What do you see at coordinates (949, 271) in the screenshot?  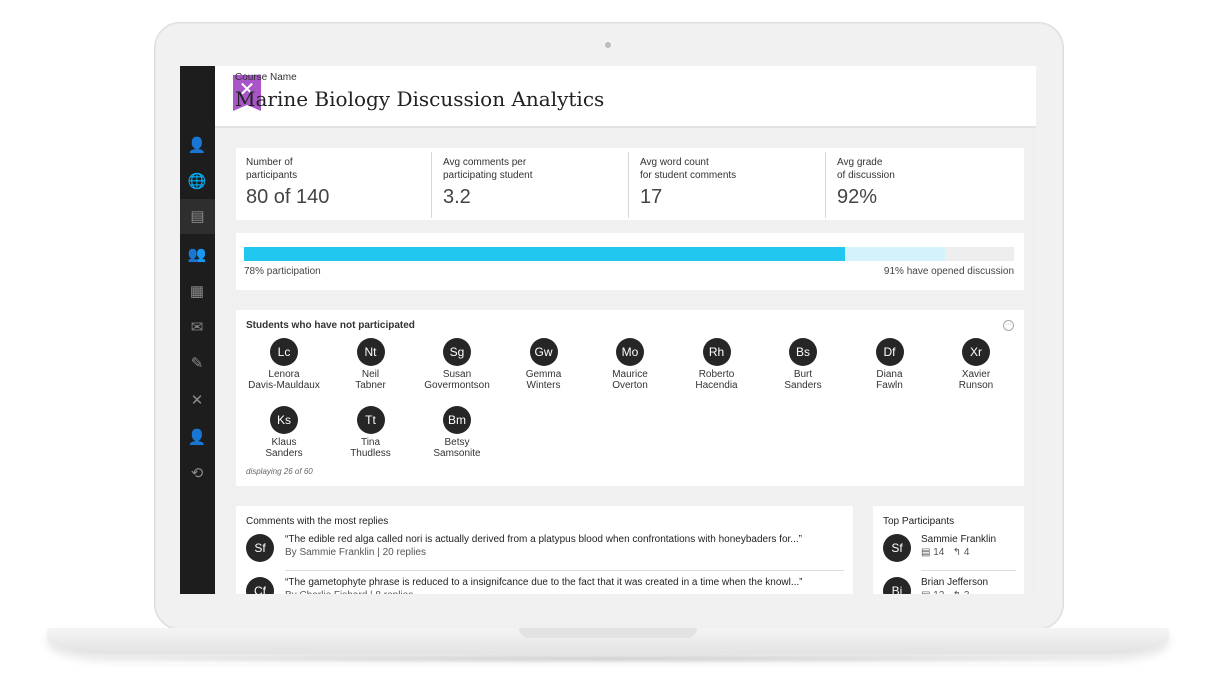 I see `opened-label: 91% have opened discussion` at bounding box center [949, 271].